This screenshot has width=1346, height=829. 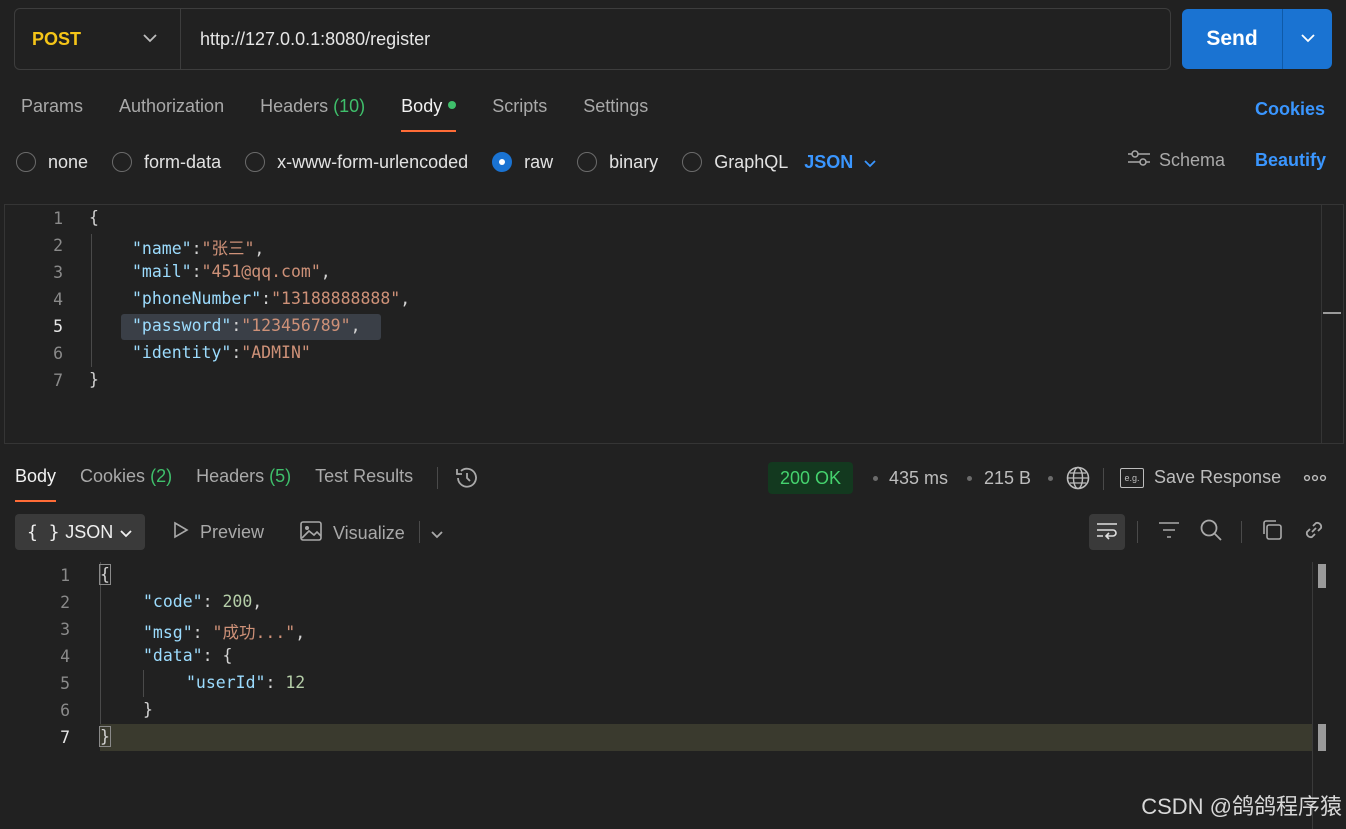 What do you see at coordinates (811, 478) in the screenshot?
I see `status-badge: 200 OK` at bounding box center [811, 478].